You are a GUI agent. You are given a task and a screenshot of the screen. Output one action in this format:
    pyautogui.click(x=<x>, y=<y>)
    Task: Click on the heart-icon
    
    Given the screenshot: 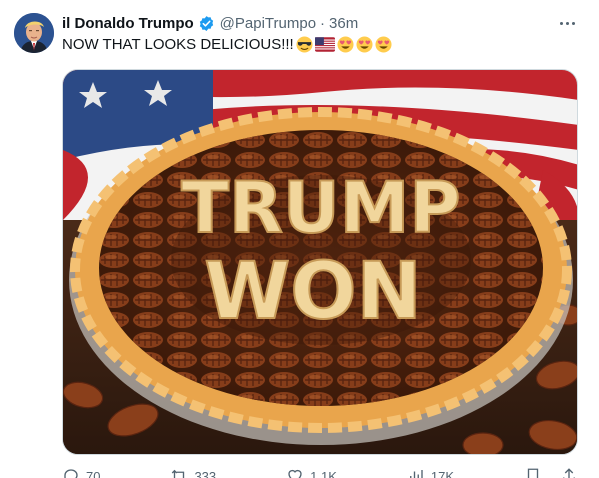 What is the action you would take?
    pyautogui.click(x=295, y=473)
    